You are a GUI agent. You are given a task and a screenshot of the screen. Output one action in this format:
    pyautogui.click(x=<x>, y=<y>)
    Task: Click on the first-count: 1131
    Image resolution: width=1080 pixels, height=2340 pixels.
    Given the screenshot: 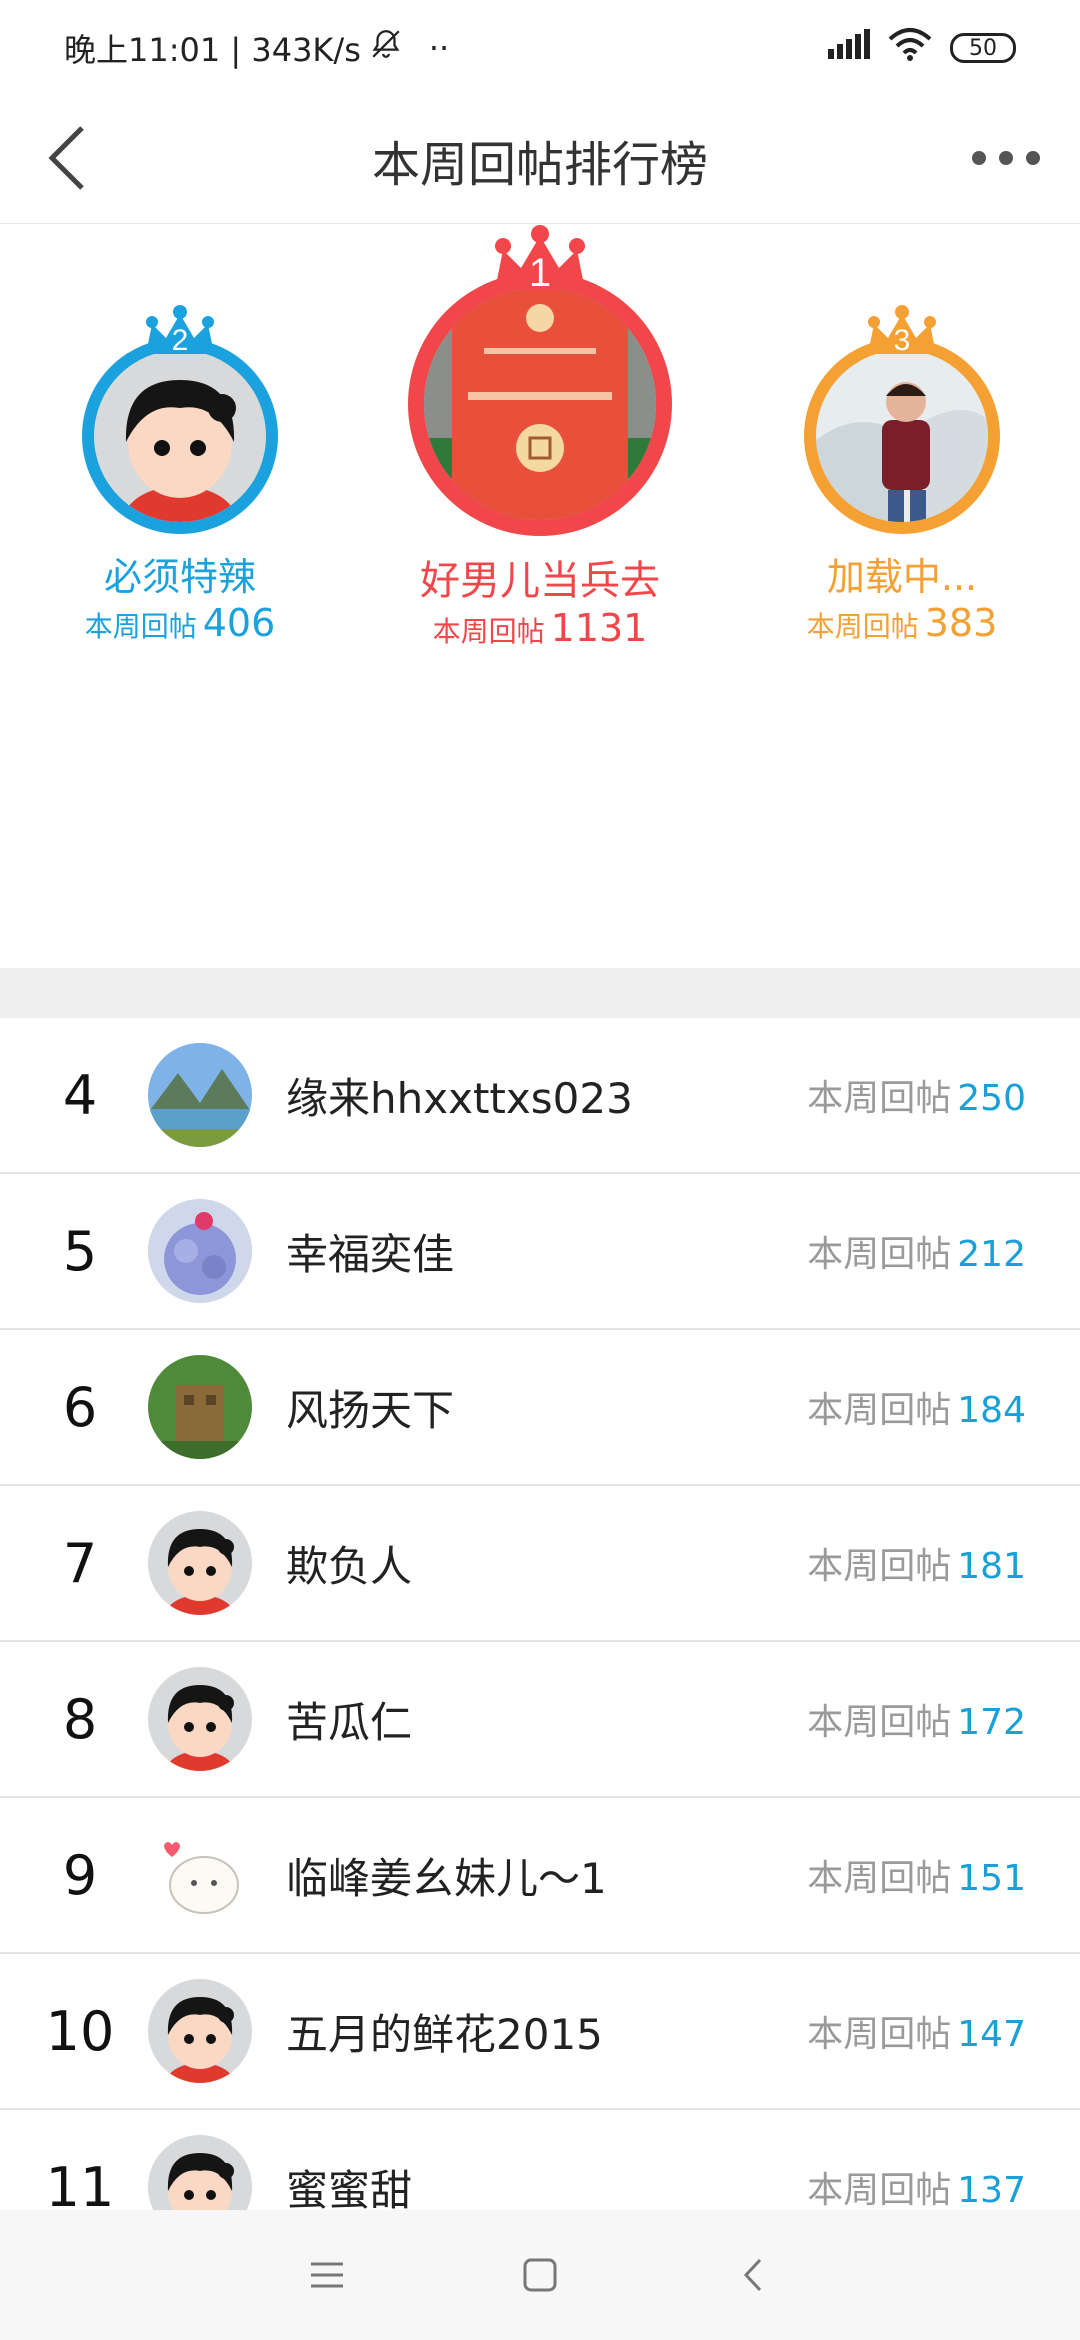 What is the action you would take?
    pyautogui.click(x=599, y=628)
    